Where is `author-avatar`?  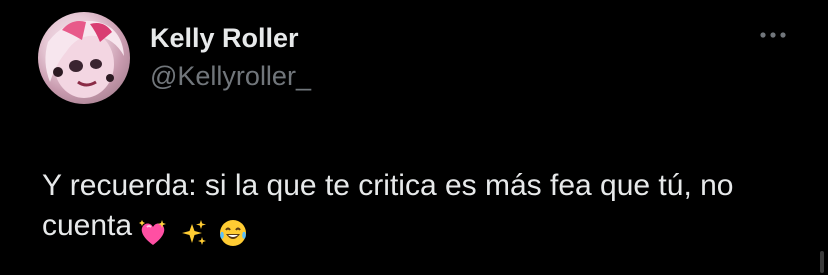 author-avatar is located at coordinates (84, 58).